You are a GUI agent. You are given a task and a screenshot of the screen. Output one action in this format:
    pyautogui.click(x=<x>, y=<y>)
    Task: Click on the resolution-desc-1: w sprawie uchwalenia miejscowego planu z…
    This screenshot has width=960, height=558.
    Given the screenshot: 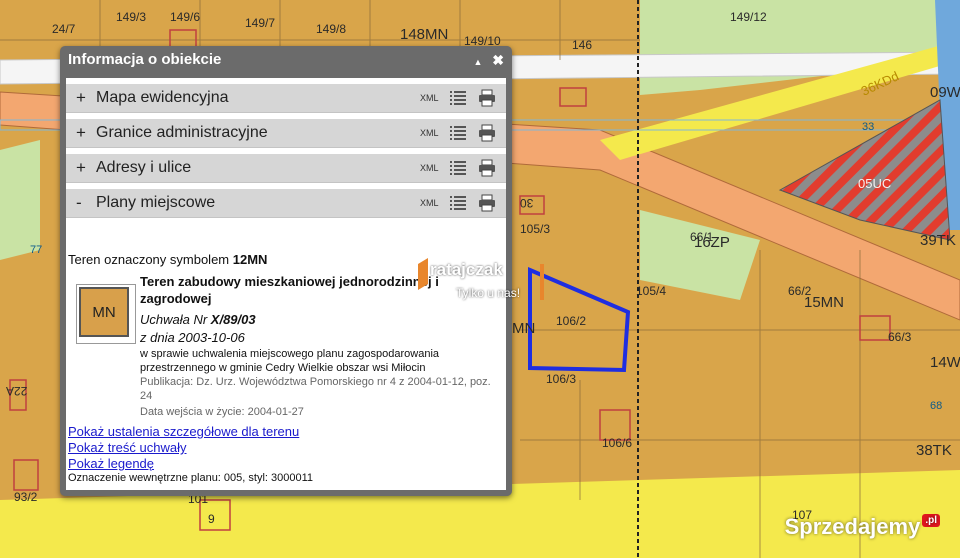 What is the action you would take?
    pyautogui.click(x=290, y=354)
    